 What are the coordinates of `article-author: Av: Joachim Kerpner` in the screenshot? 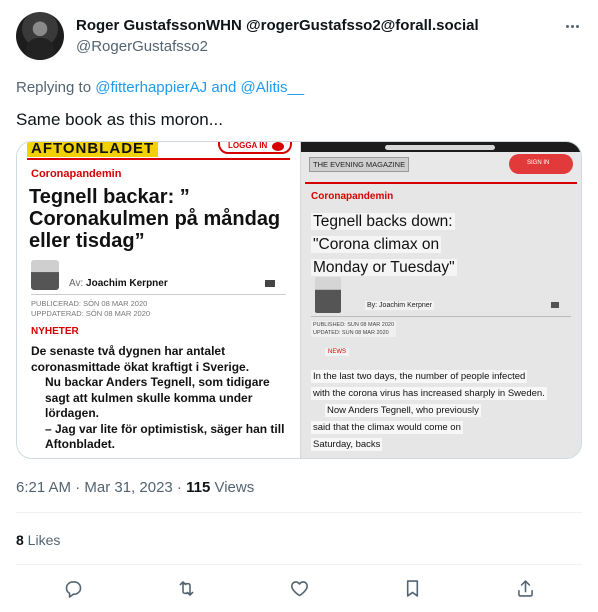 It's located at (118, 283).